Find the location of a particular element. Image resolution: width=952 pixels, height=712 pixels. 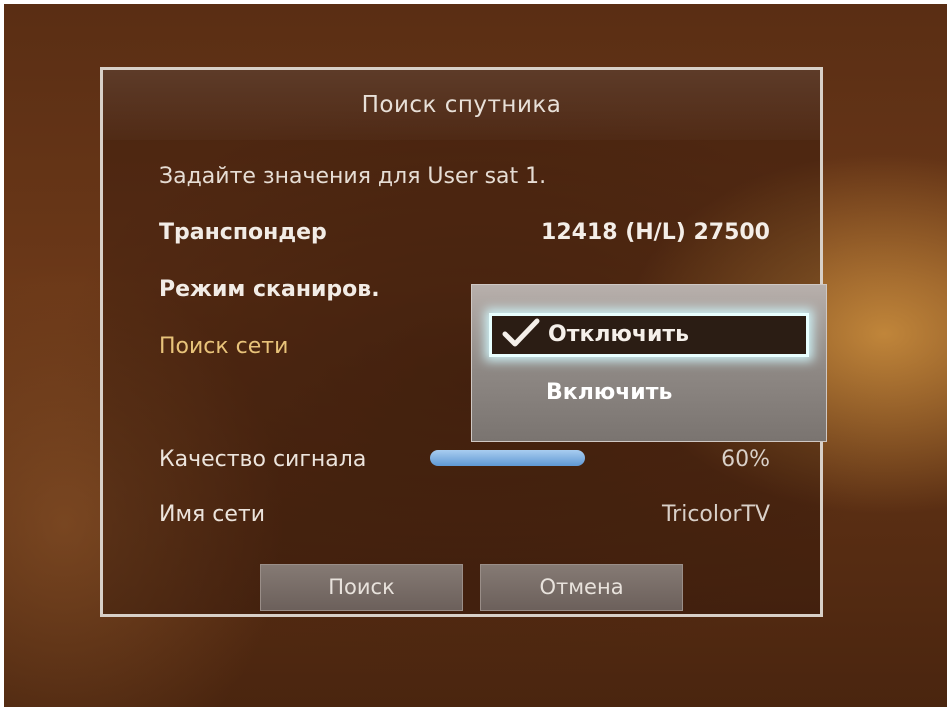

checkmark-icon is located at coordinates (521, 332).